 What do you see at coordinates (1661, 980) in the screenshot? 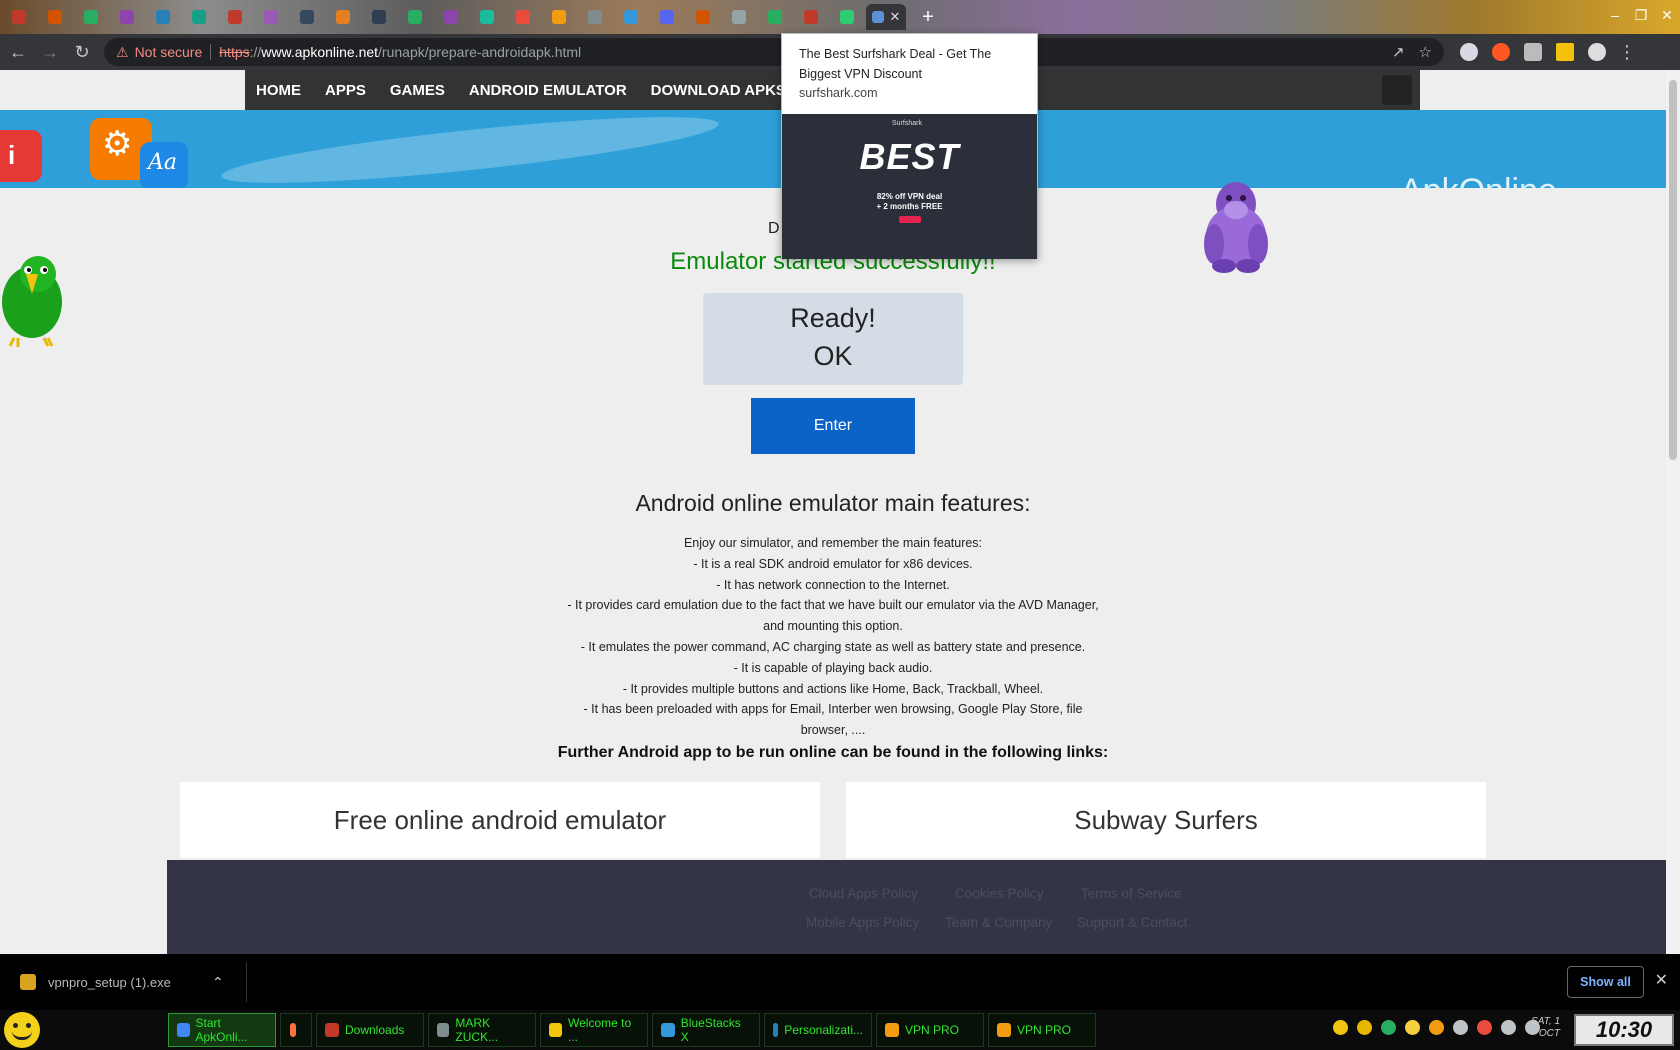
I see `close-icon: ✕` at bounding box center [1661, 980].